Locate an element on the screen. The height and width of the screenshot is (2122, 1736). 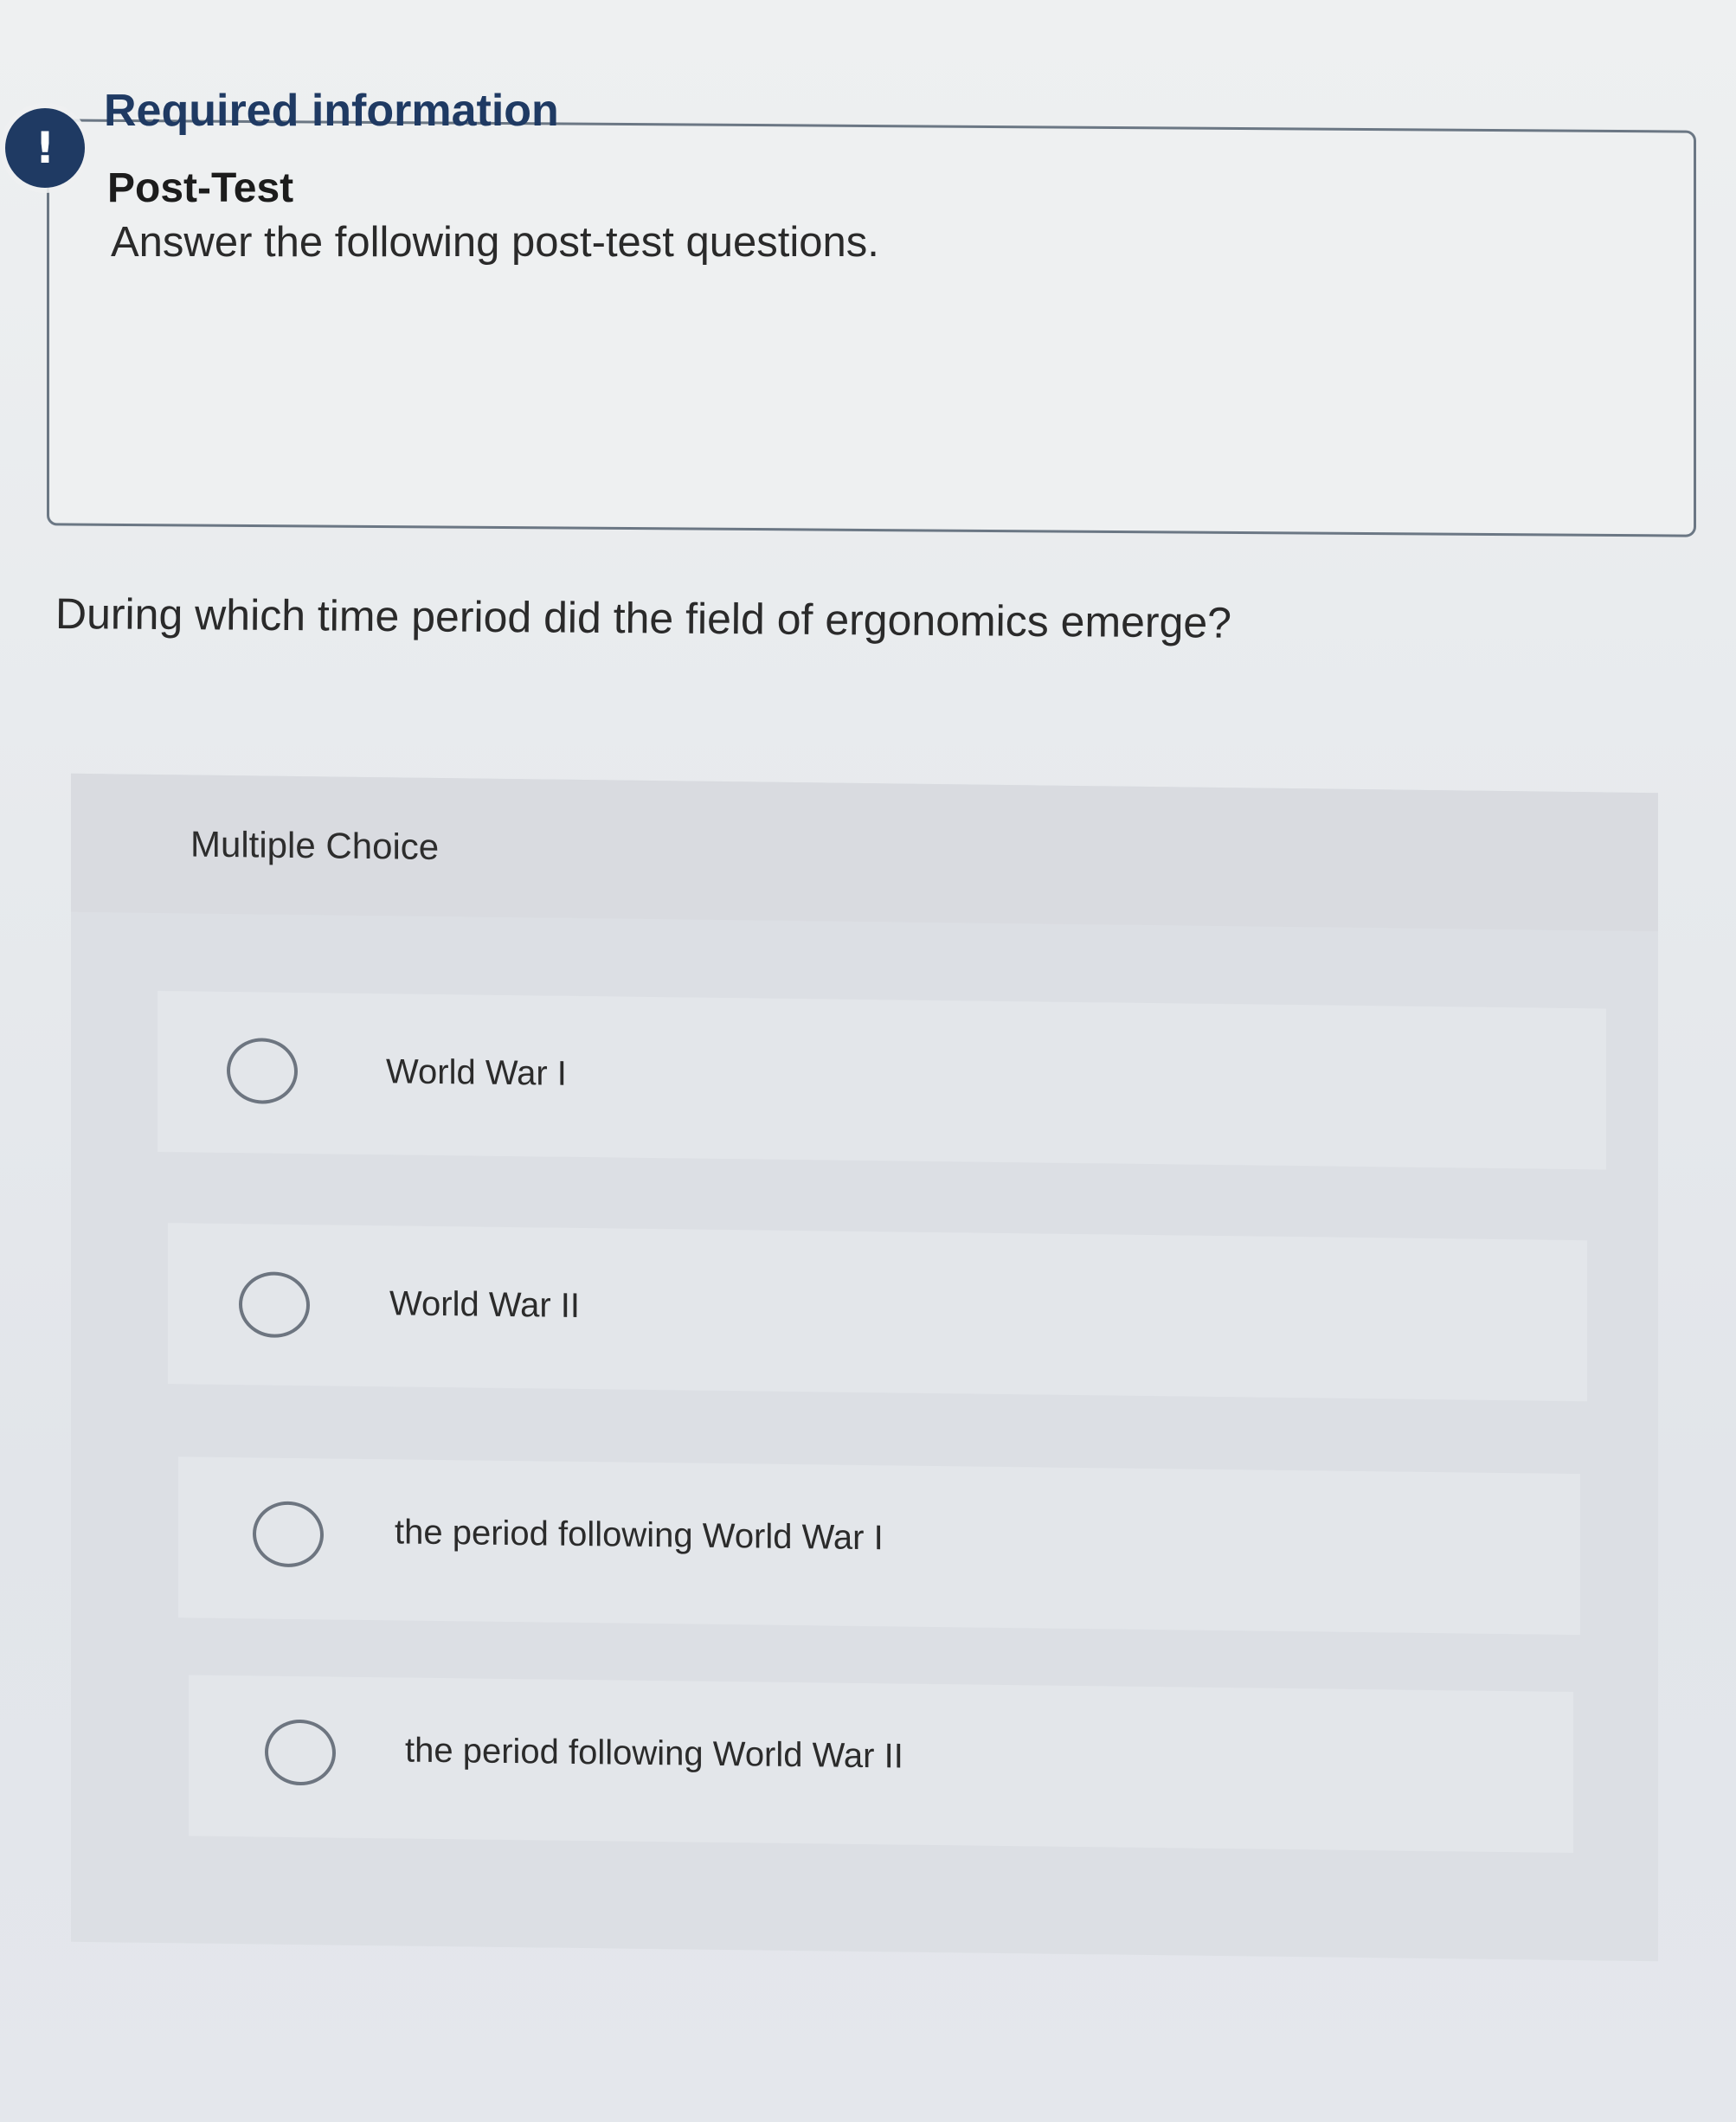
exclamation-icon: ! is located at coordinates (45, 148).